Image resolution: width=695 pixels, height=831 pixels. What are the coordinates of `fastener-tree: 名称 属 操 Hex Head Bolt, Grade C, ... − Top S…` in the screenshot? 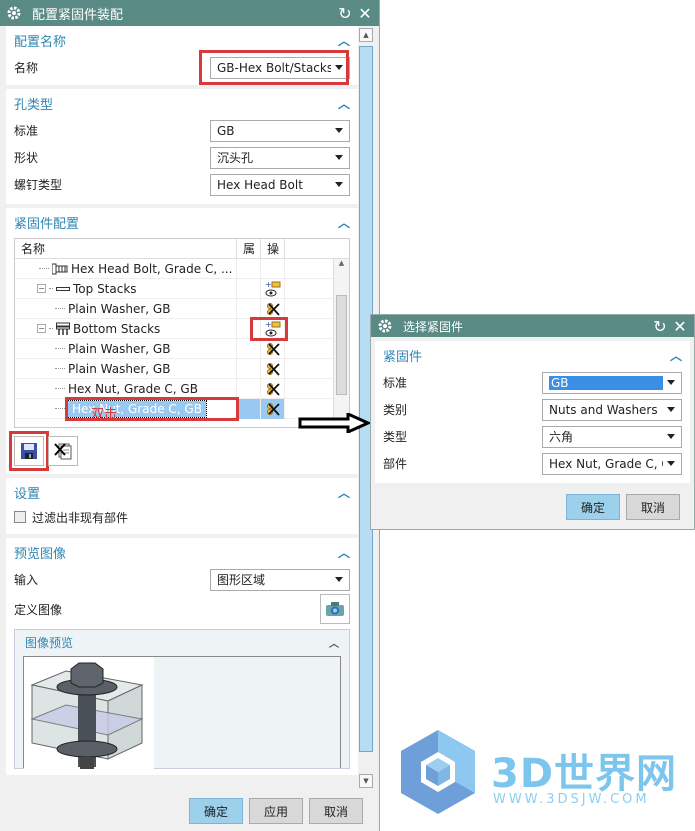 It's located at (182, 333).